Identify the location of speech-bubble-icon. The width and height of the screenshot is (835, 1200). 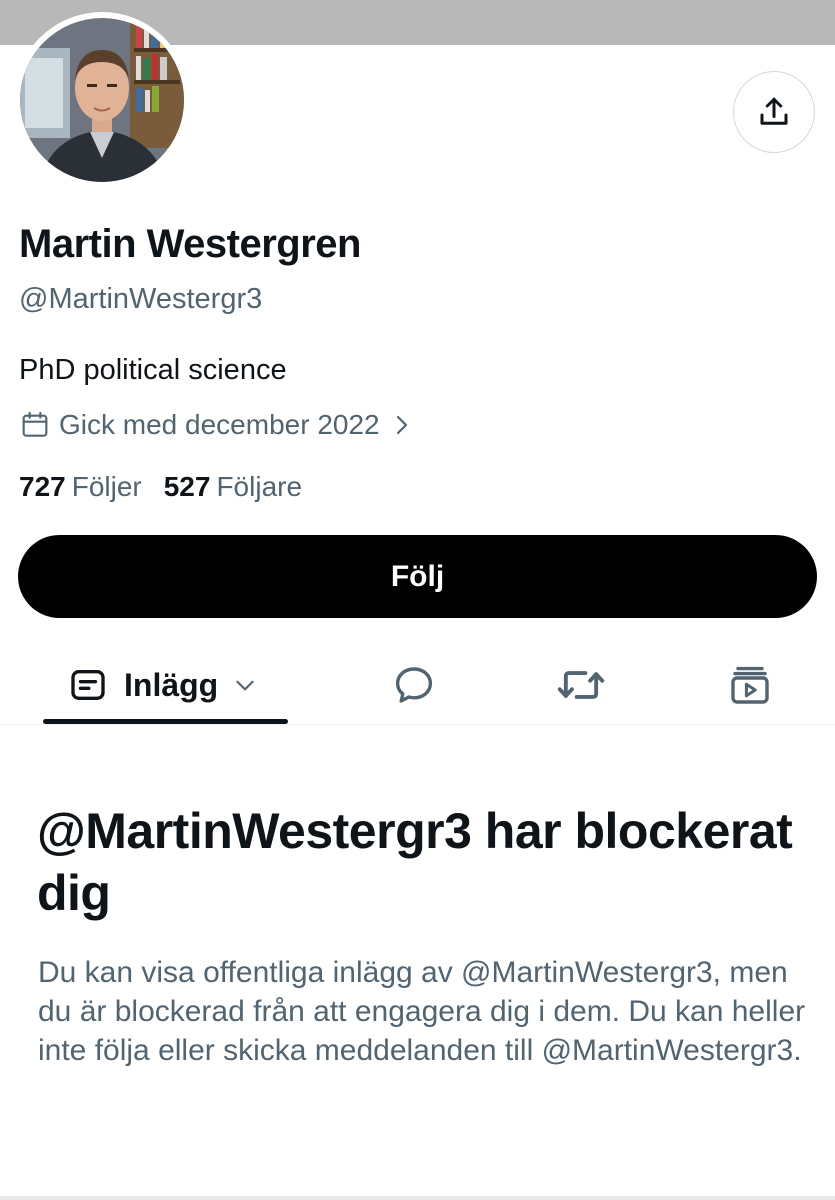
(414, 685).